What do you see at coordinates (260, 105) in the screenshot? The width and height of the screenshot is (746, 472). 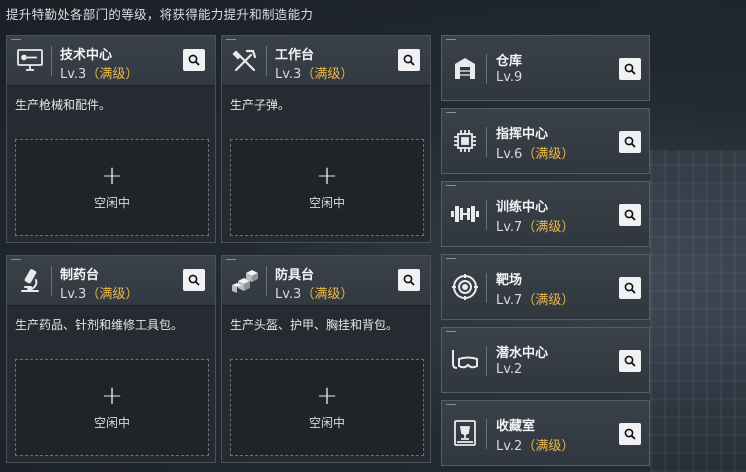 I see `card-description: 生产子弹。` at bounding box center [260, 105].